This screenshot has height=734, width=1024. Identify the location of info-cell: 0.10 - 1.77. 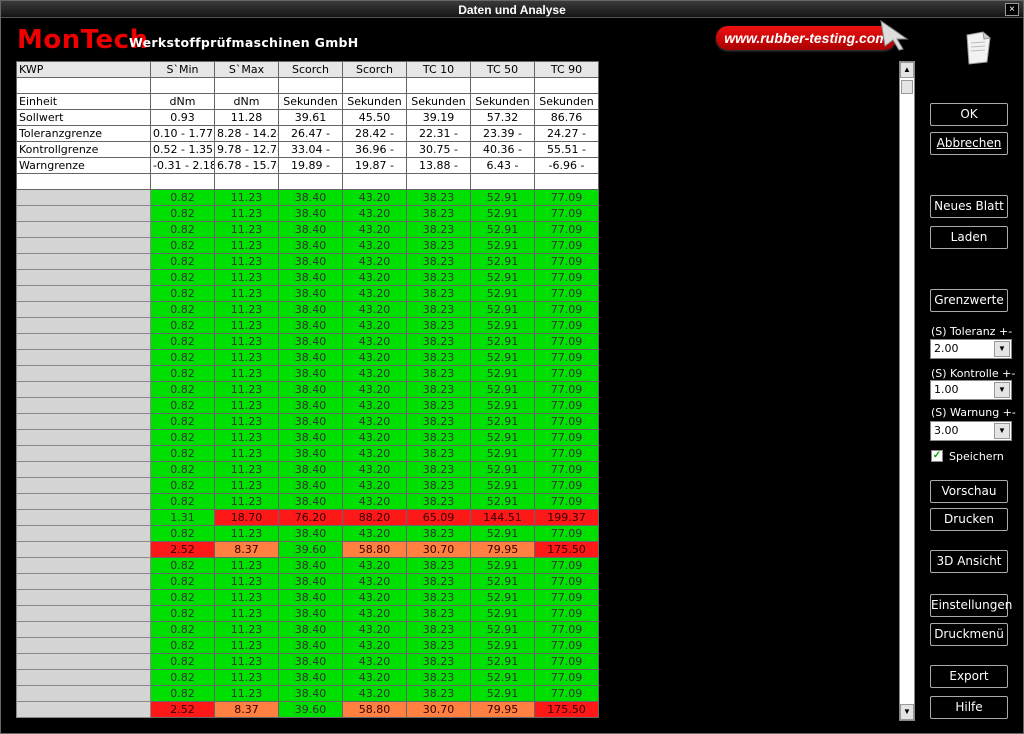
(182, 133).